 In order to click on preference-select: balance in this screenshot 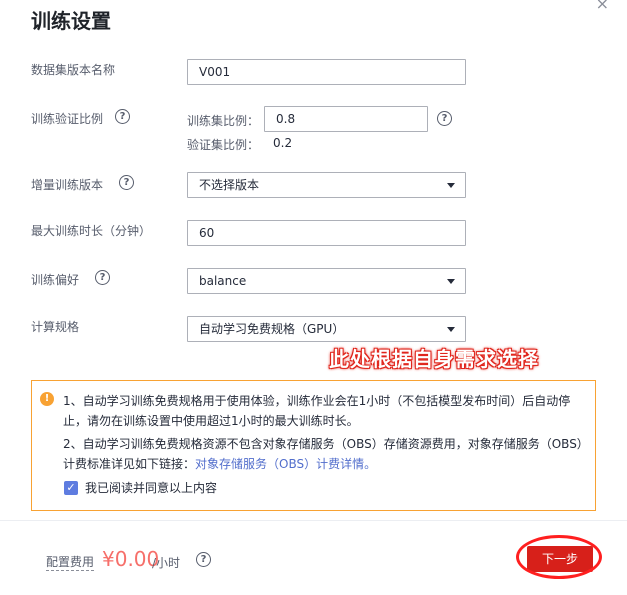, I will do `click(326, 281)`.